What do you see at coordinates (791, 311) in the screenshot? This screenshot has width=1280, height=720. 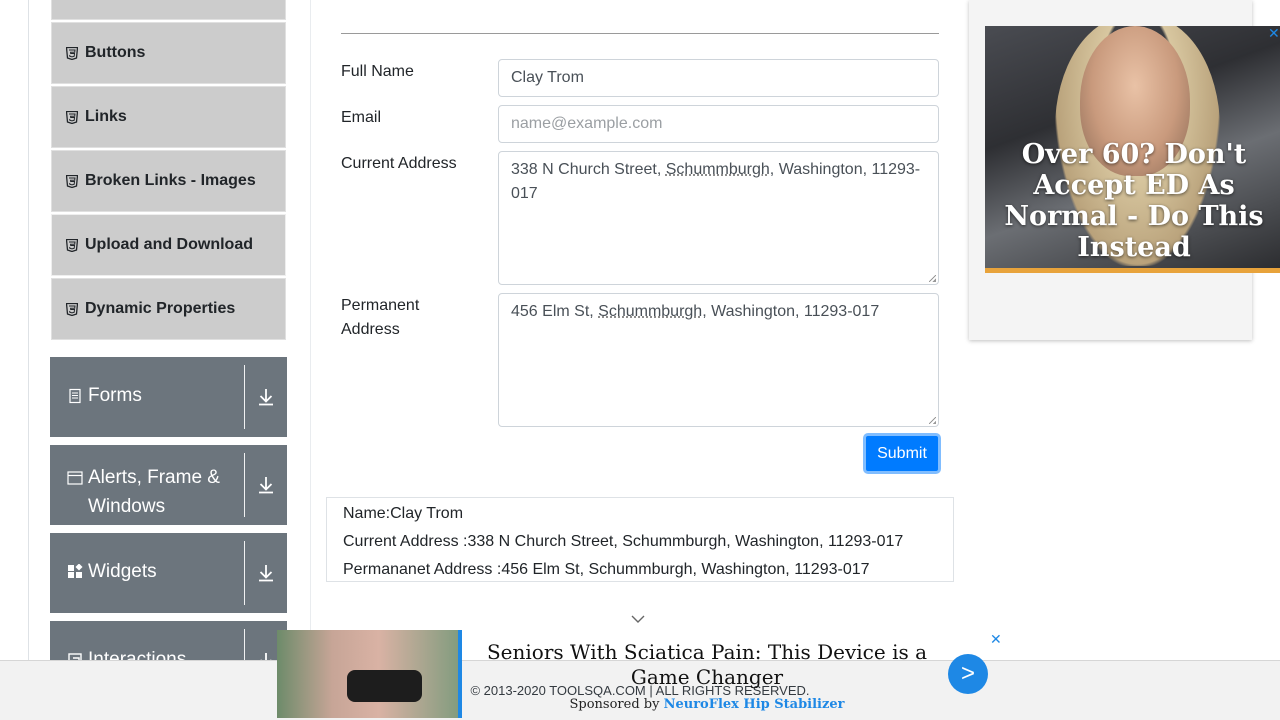 I see `permanent-address-text: , Washington, 11293-017` at bounding box center [791, 311].